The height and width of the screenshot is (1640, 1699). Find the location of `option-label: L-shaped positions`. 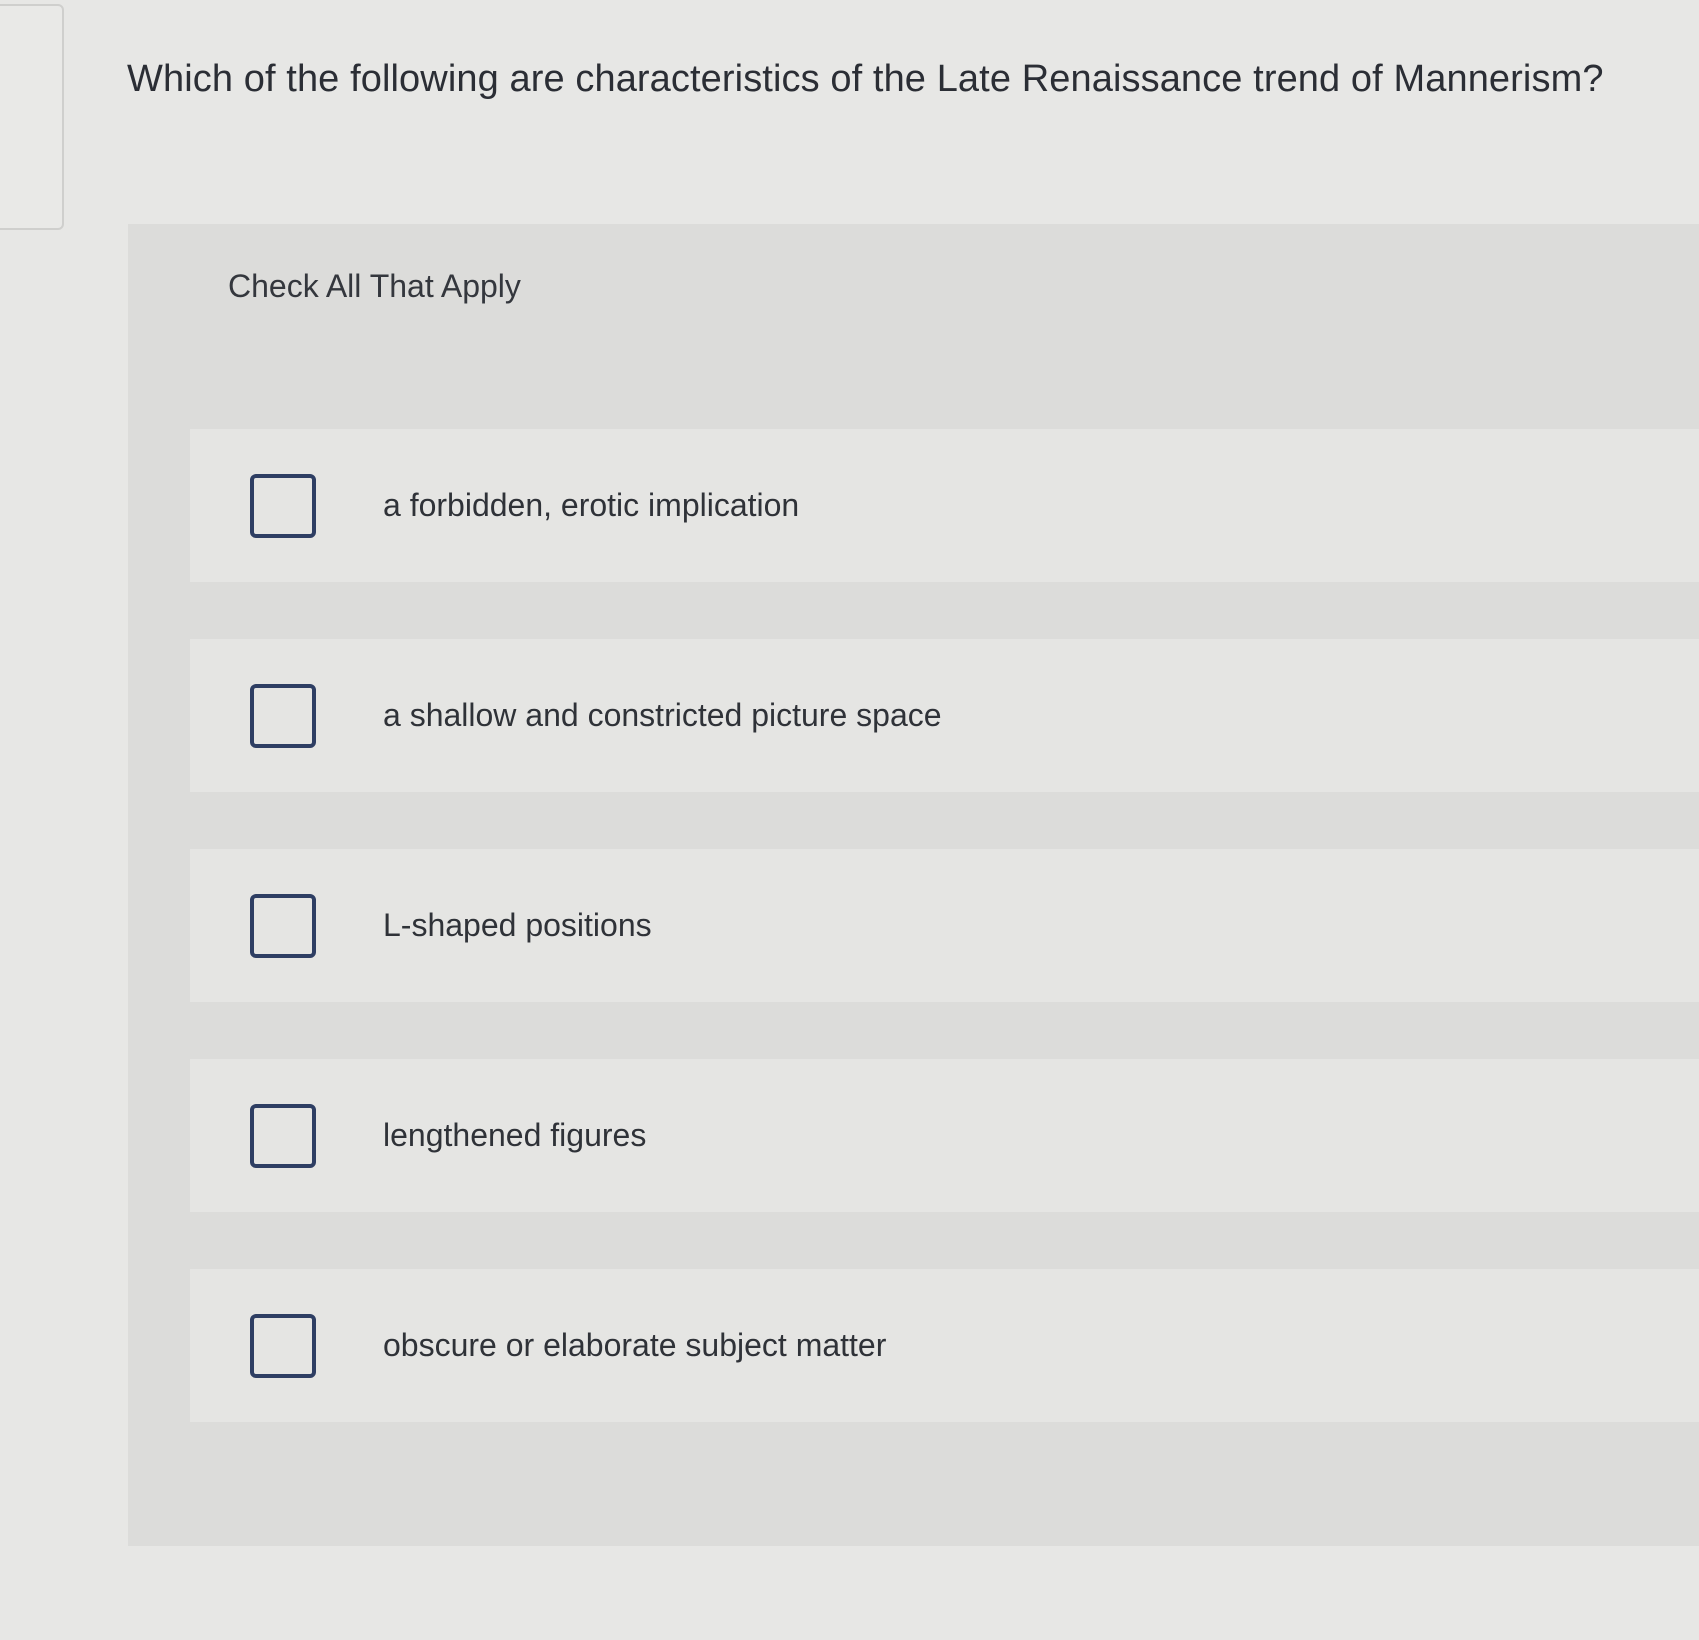

option-label: L-shaped positions is located at coordinates (517, 925).